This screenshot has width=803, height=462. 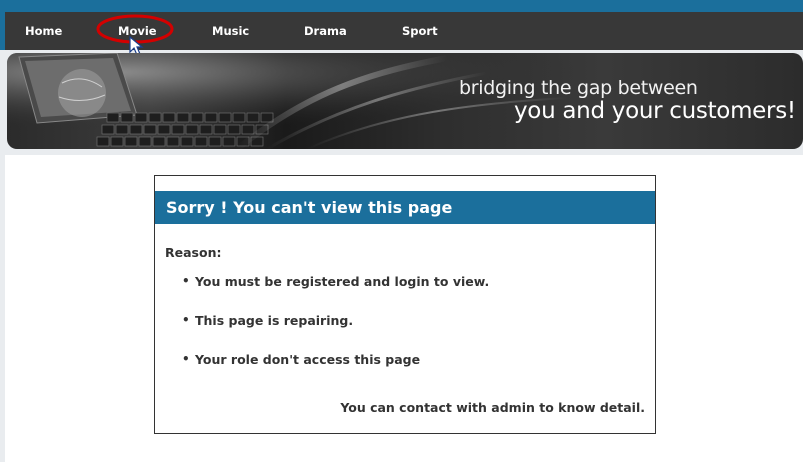 I want to click on reason-text: This page is repairing., so click(x=274, y=320).